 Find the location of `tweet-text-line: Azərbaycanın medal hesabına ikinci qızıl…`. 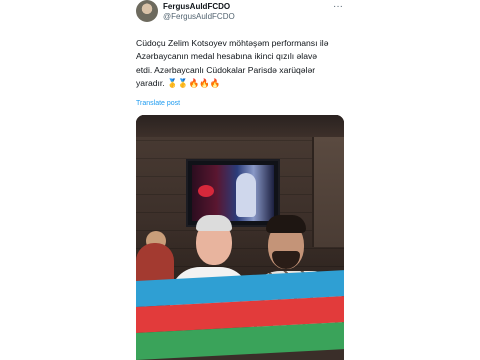

tweet-text-line: Azərbaycanın medal hesabına ikinci qızıl… is located at coordinates (227, 56).